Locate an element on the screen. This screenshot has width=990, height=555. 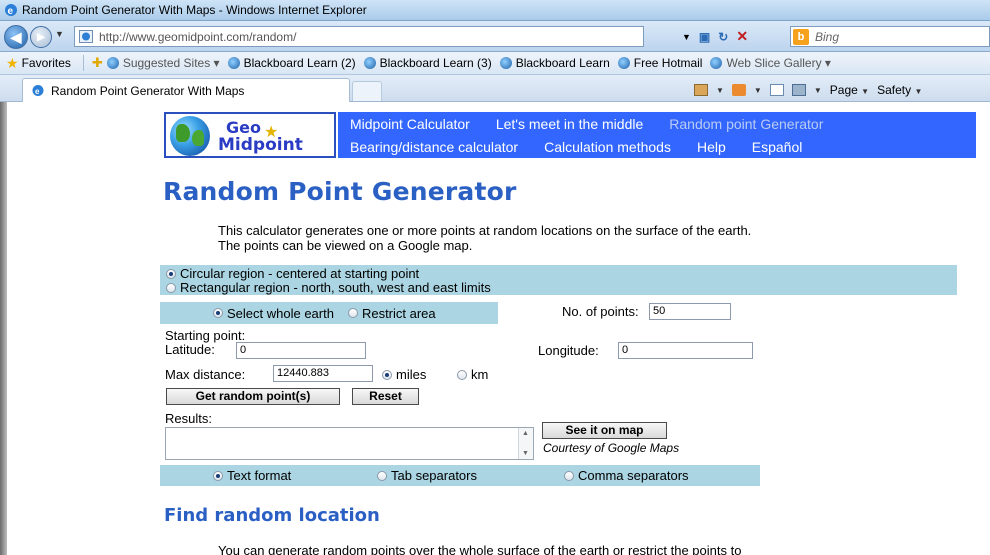
fav-link-label: Suggested Sites ▾ is located at coordinates (171, 63).